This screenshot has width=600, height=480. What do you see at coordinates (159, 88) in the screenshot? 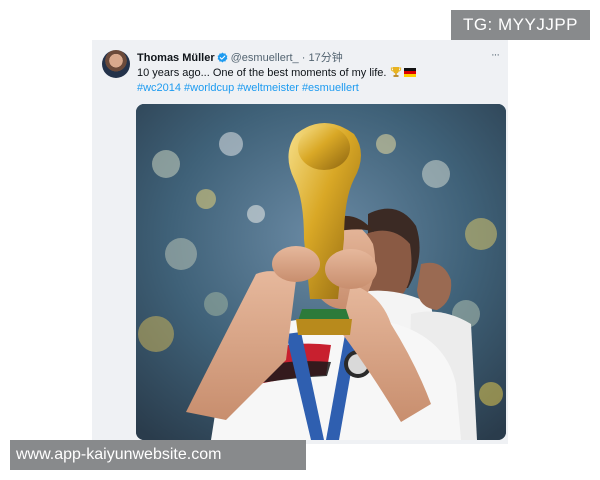
I see `hashtag-link: #wc2014` at bounding box center [159, 88].